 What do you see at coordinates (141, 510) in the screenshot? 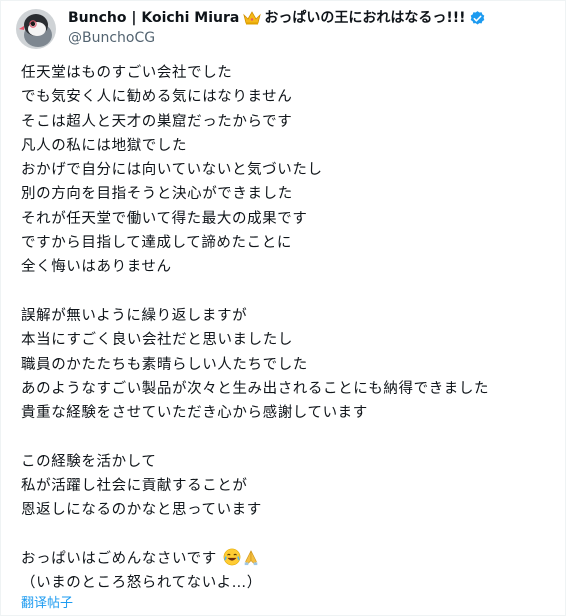
I see `text-line: 恩返しになるのかなと思っています` at bounding box center [141, 510].